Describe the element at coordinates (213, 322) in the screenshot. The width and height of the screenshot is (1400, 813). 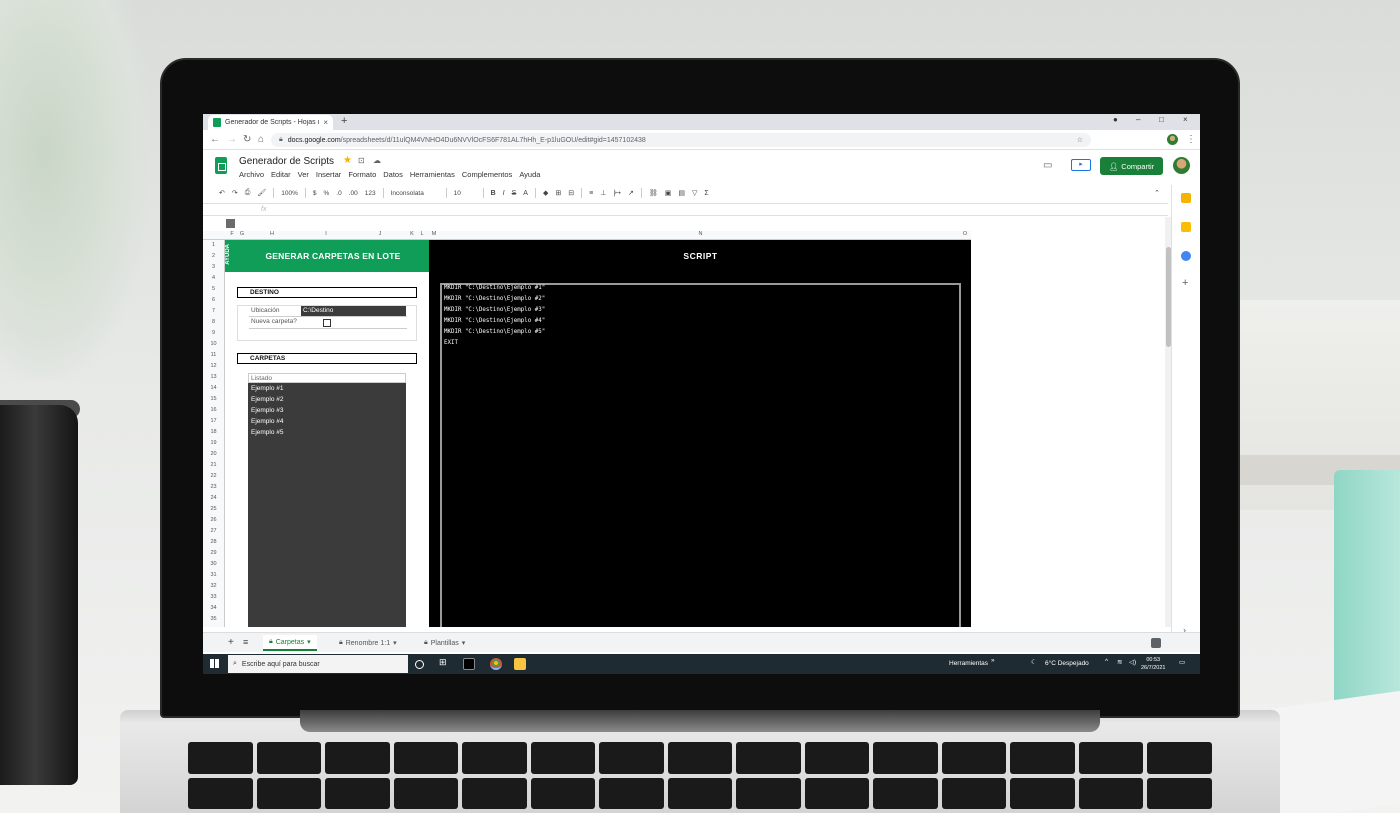
I see `row-header: 8` at that location.